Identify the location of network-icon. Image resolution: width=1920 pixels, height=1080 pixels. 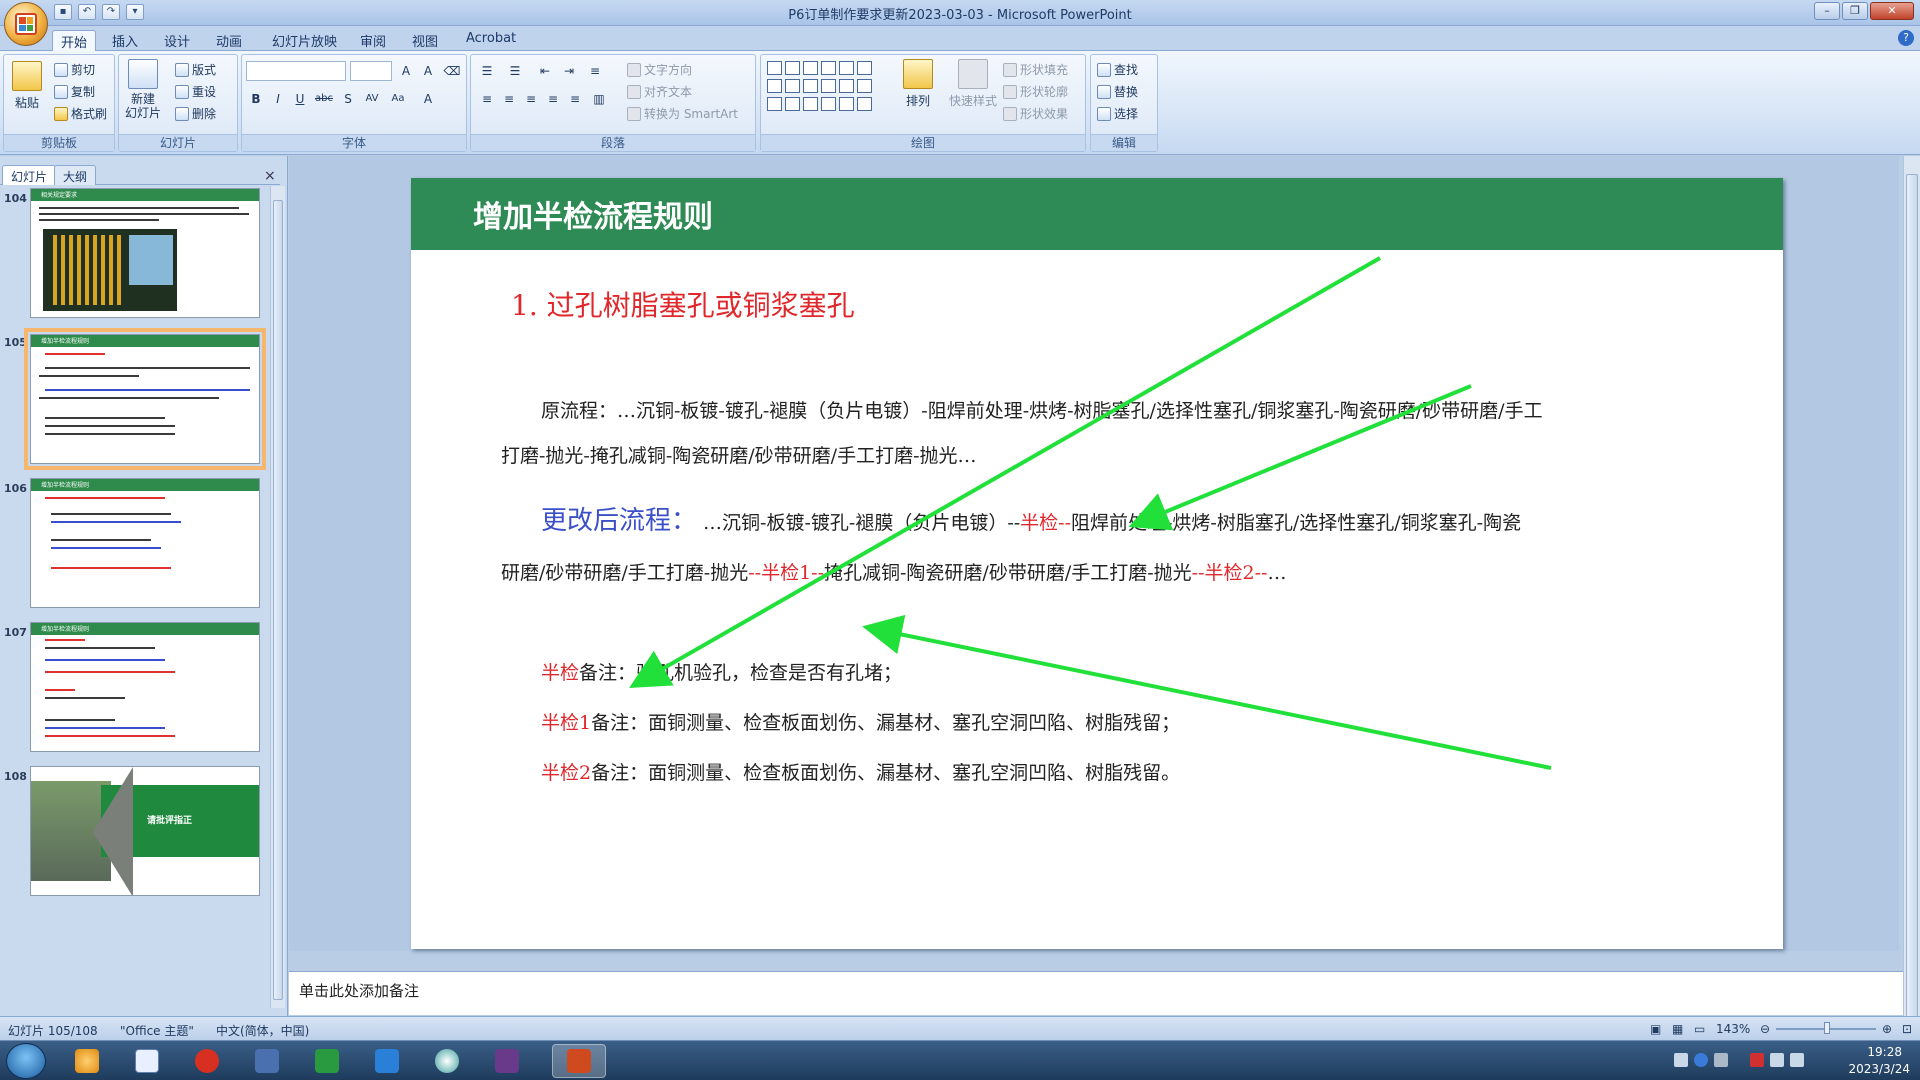
(1797, 1060).